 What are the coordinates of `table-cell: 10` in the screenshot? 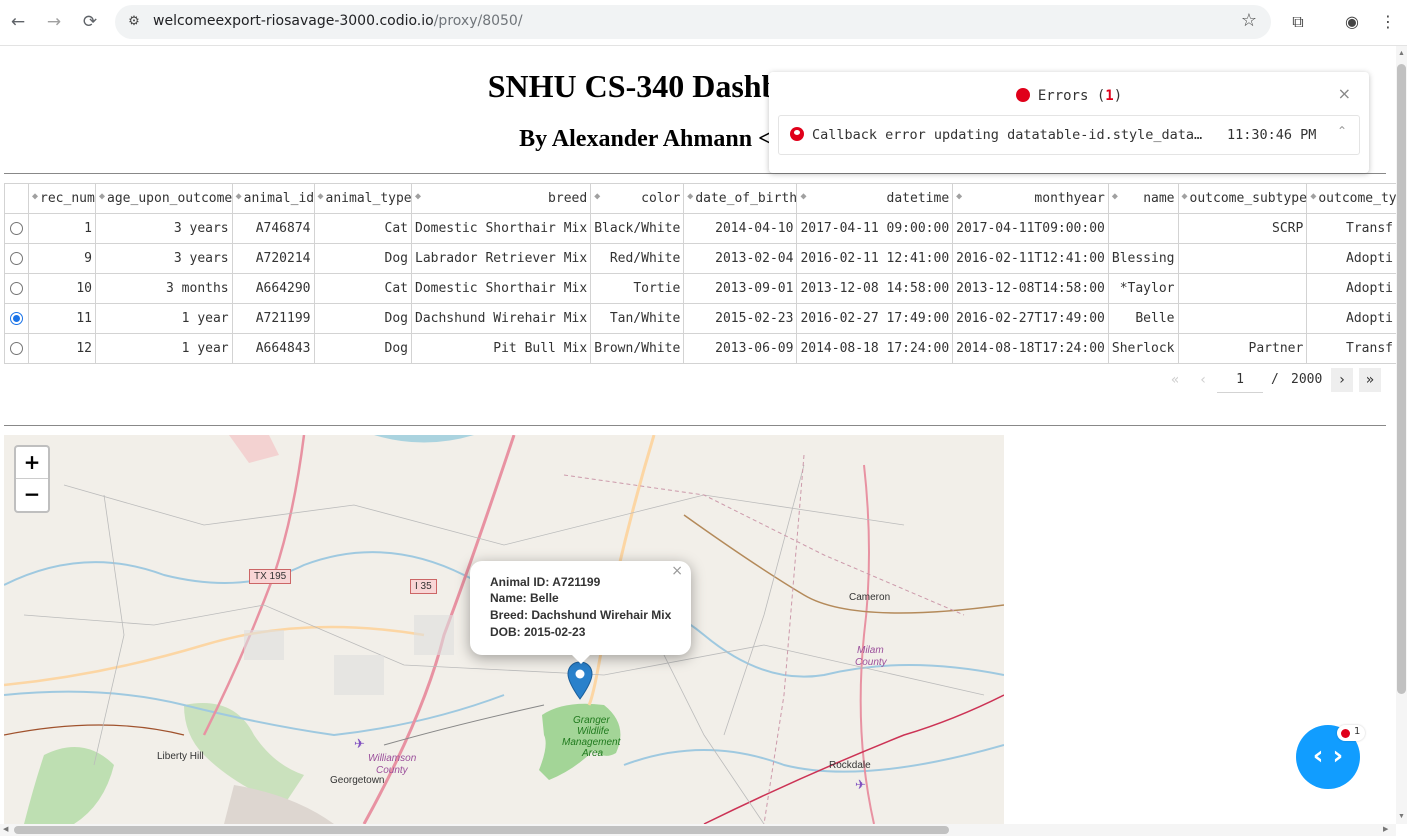 It's located at (62, 288).